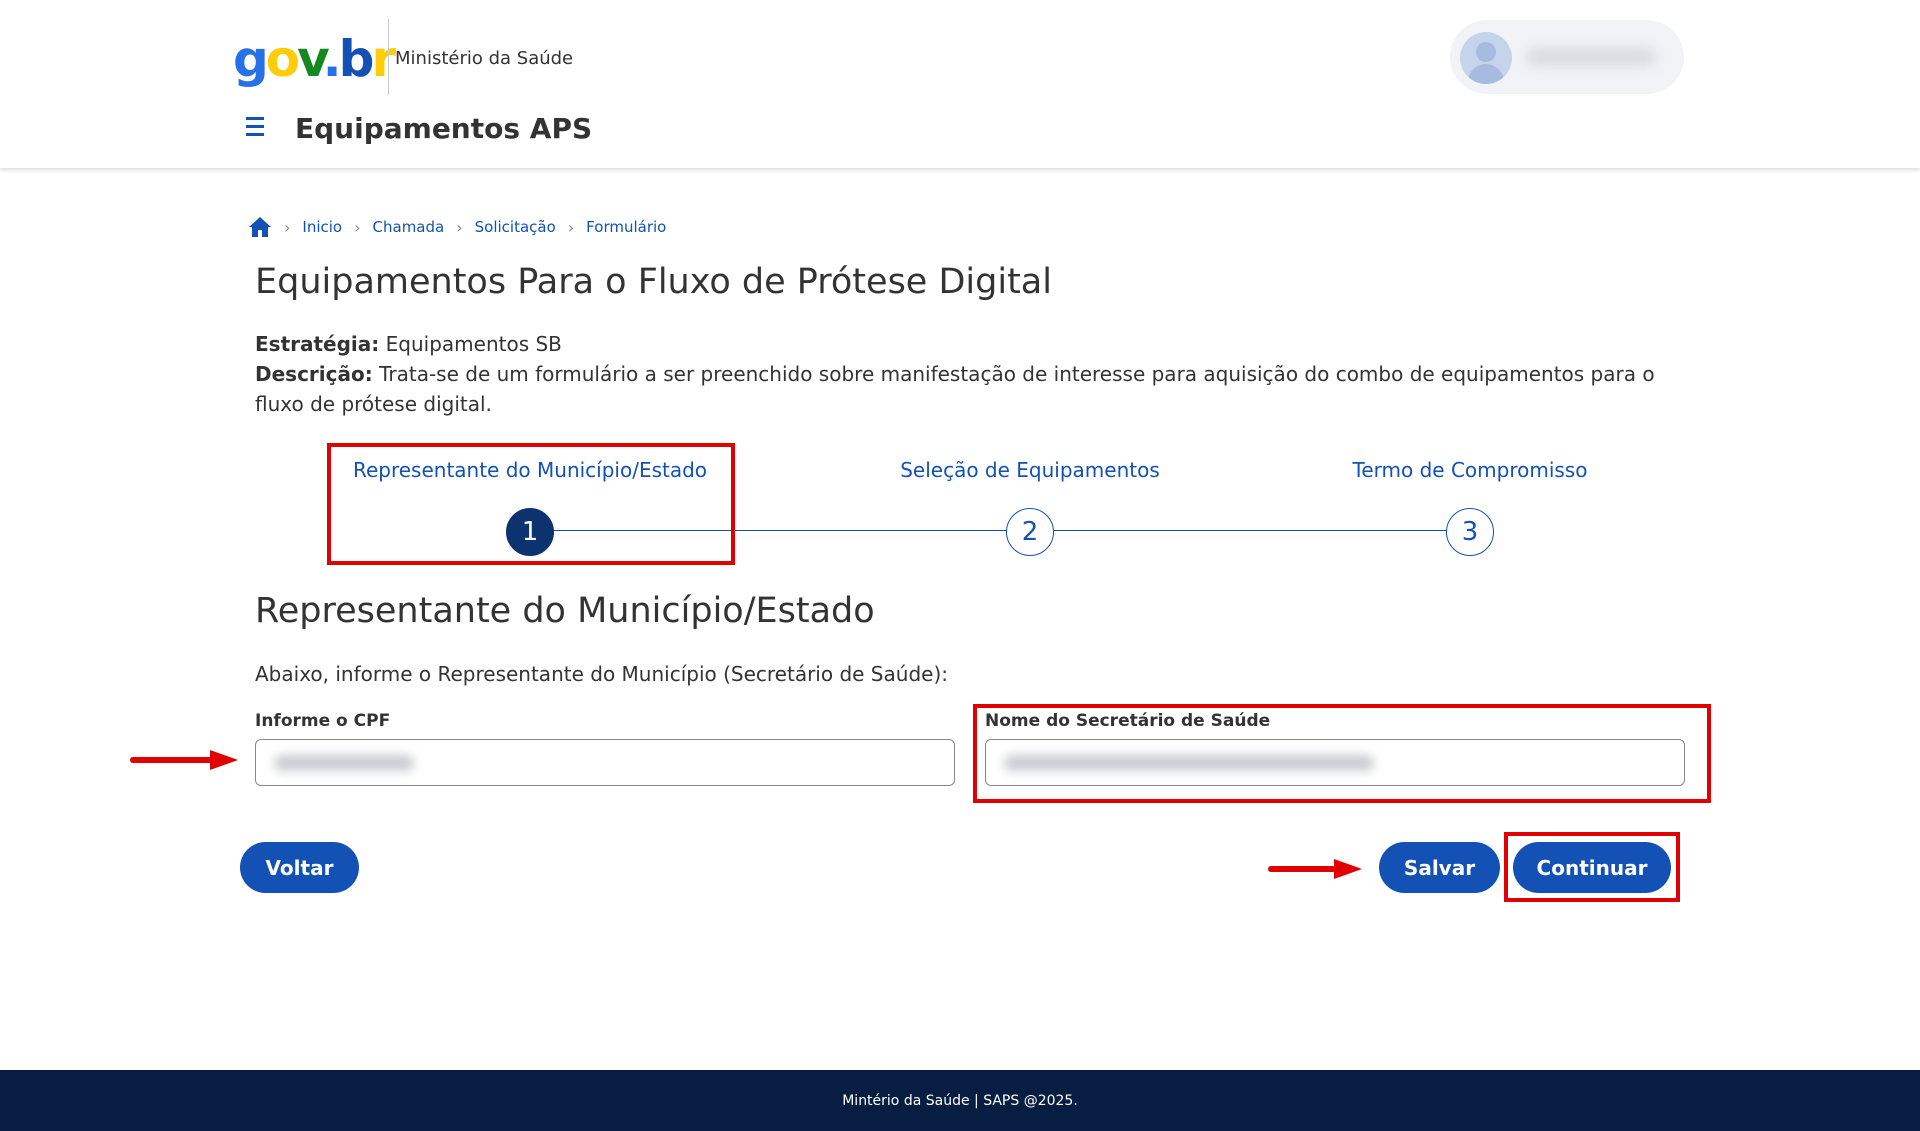 This screenshot has width=1920, height=1131. I want to click on govbr-logo: gov.br, so click(314, 59).